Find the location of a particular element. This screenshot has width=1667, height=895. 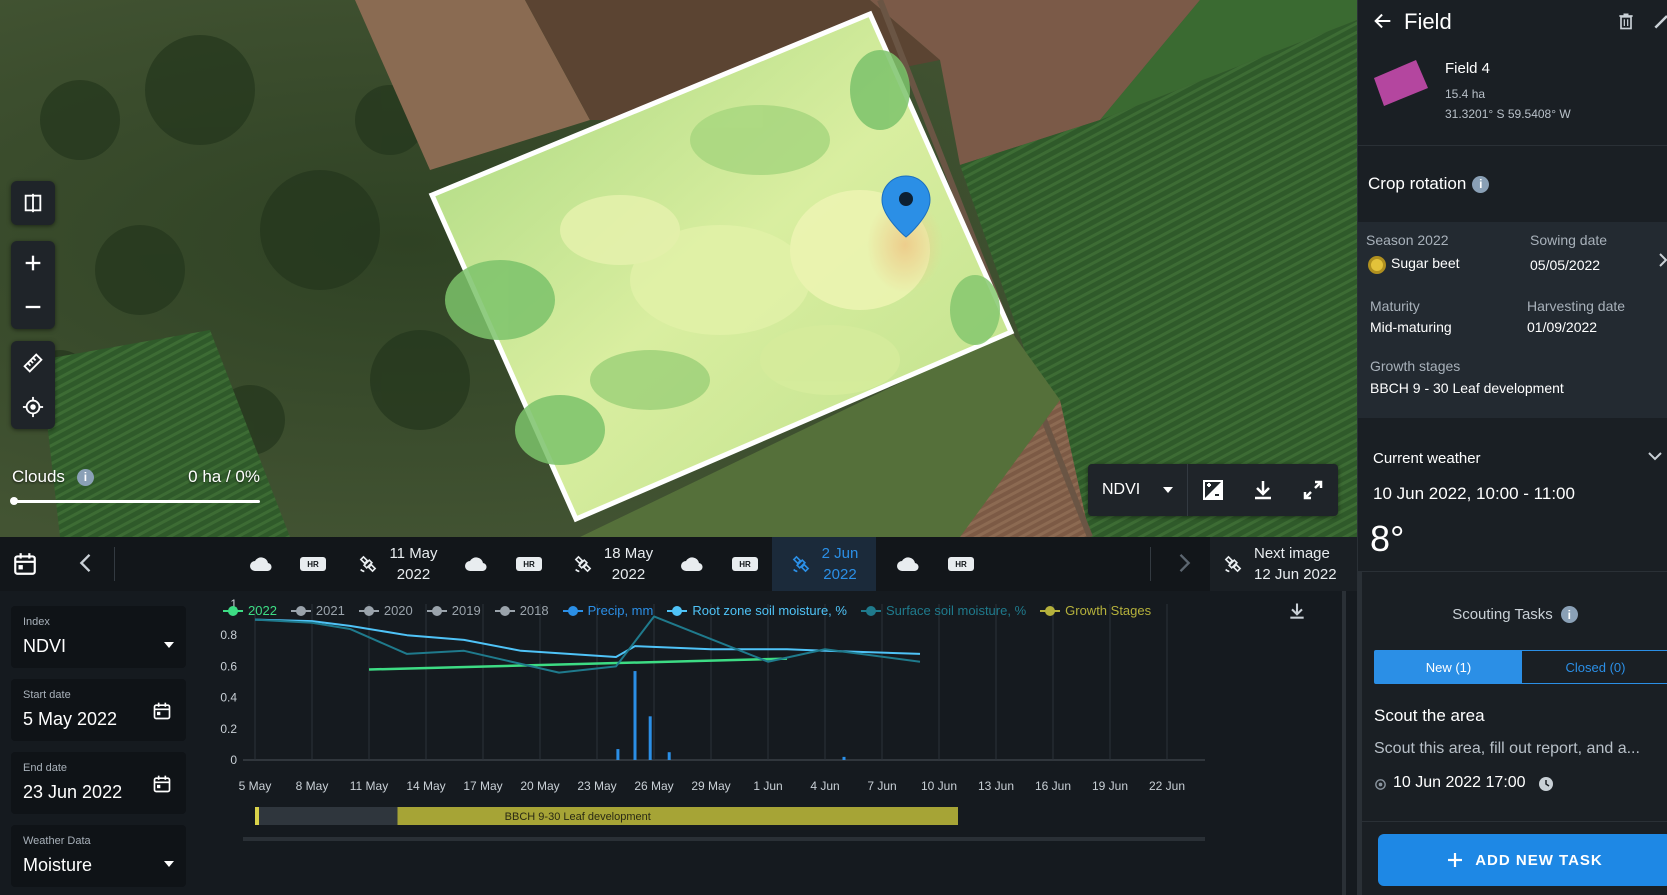

x-tick-label: 22 Jun is located at coordinates (1167, 786).